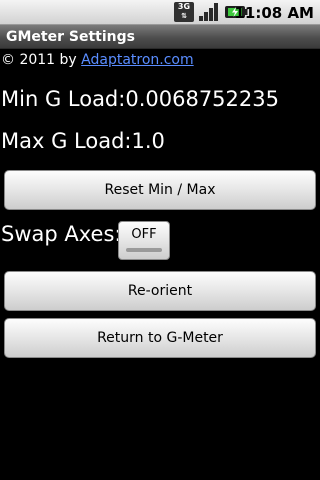  I want to click on swap-axes-label: Swap Axes:, so click(61, 234).